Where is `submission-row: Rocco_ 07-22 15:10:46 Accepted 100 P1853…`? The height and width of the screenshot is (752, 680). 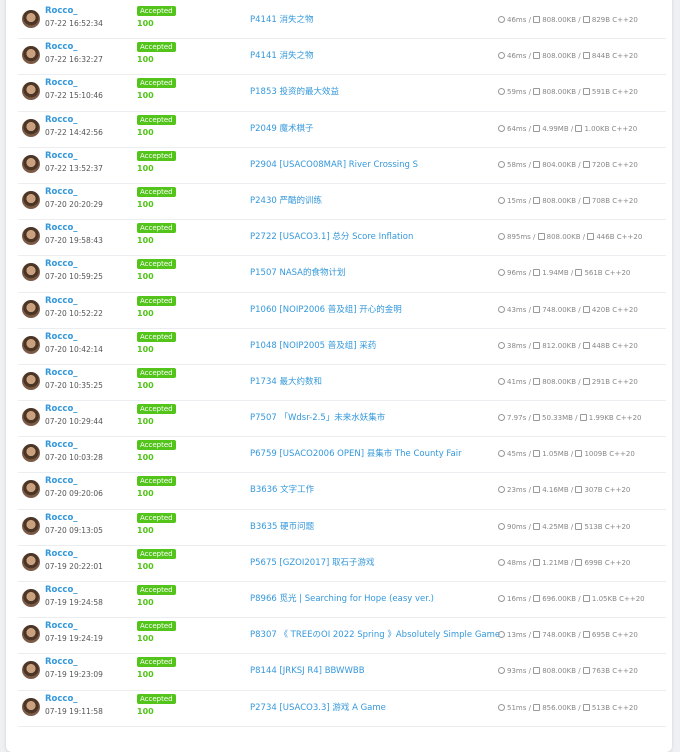 submission-row: Rocco_ 07-22 15:10:46 Accepted 100 P1853… is located at coordinates (342, 93).